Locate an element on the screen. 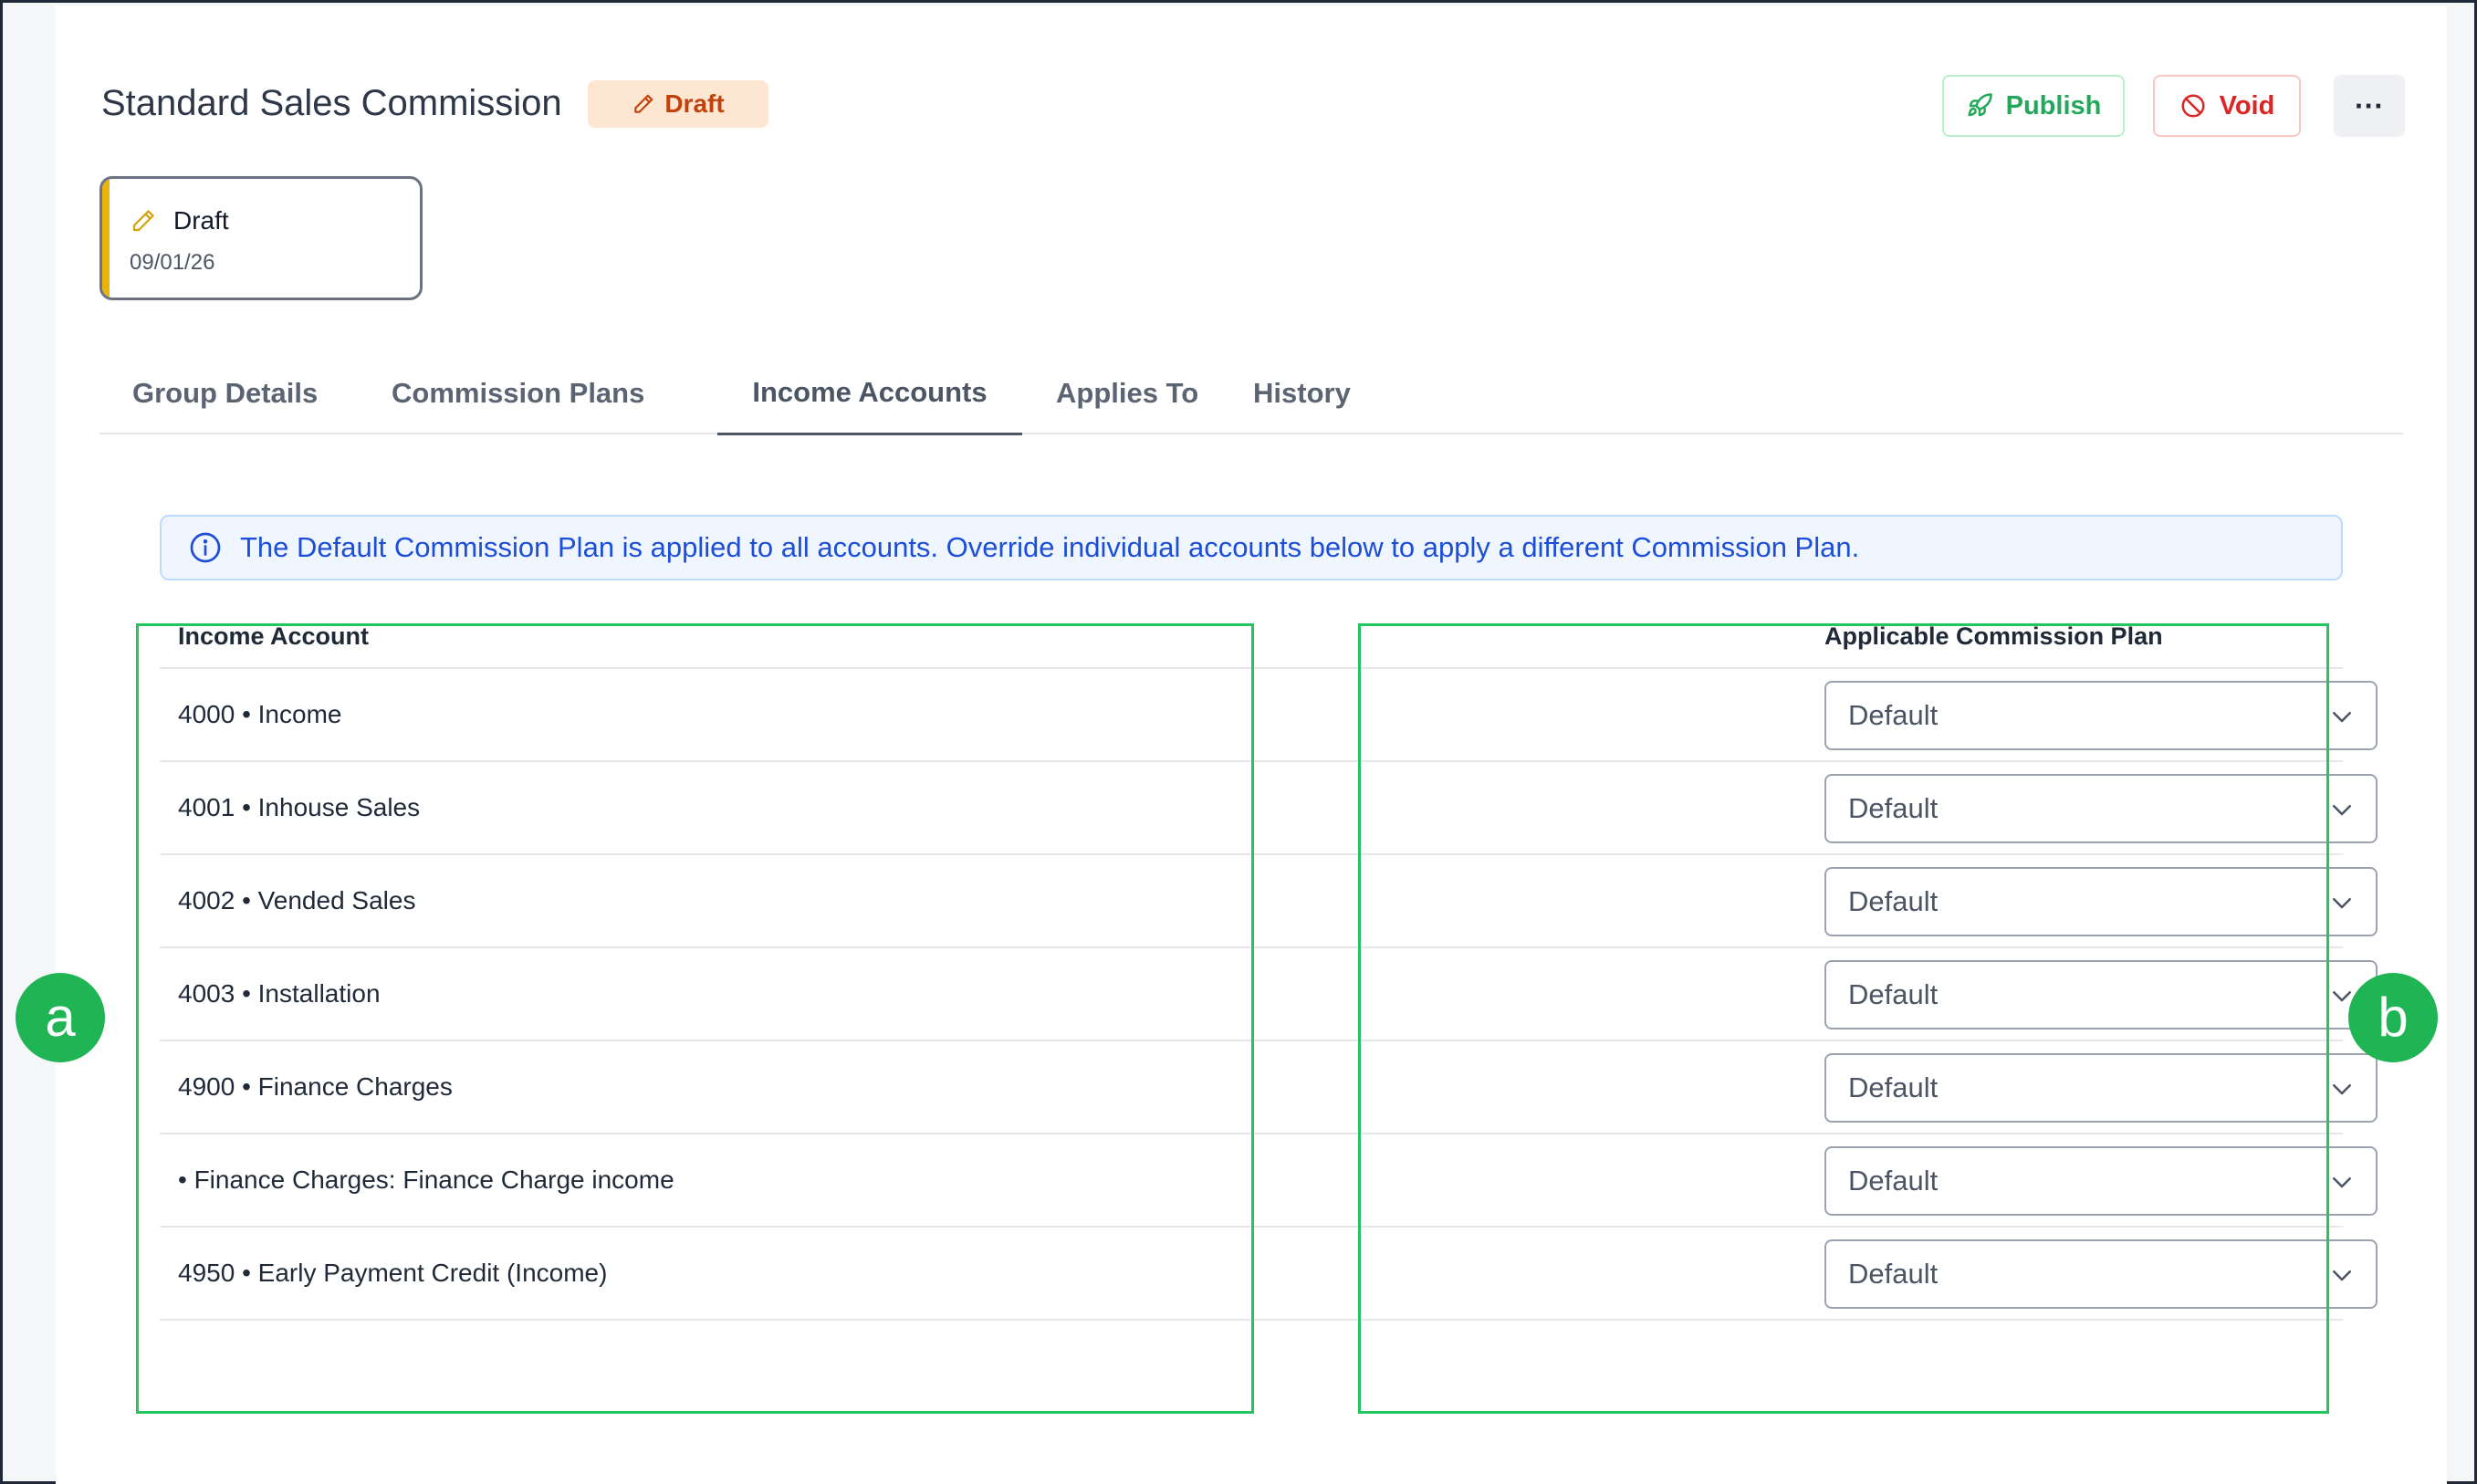 The width and height of the screenshot is (2477, 1484). publish-button-label: Publish is located at coordinates (2053, 105).